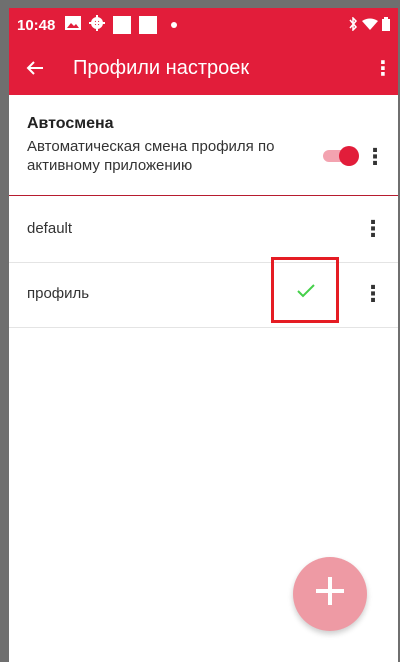 The width and height of the screenshot is (400, 662). I want to click on plus-icon, so click(330, 594).